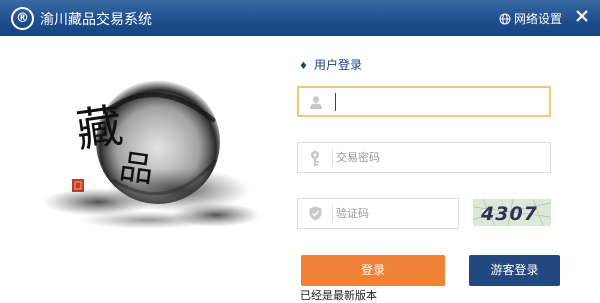 The image size is (600, 303). I want to click on captcha-code: 4307, so click(509, 214).